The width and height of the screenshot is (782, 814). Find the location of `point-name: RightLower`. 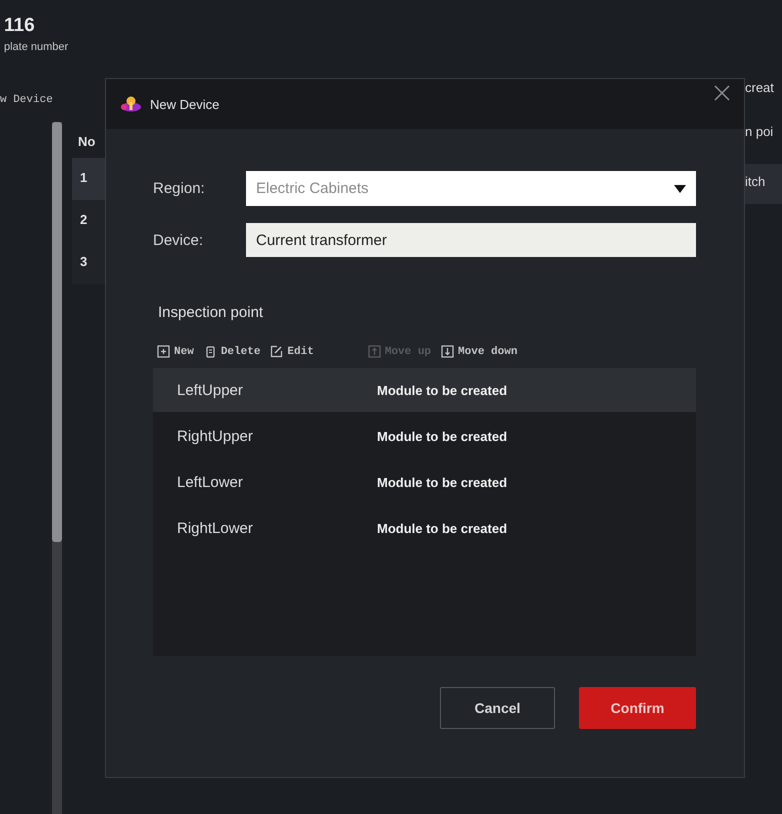

point-name: RightLower is located at coordinates (215, 528).